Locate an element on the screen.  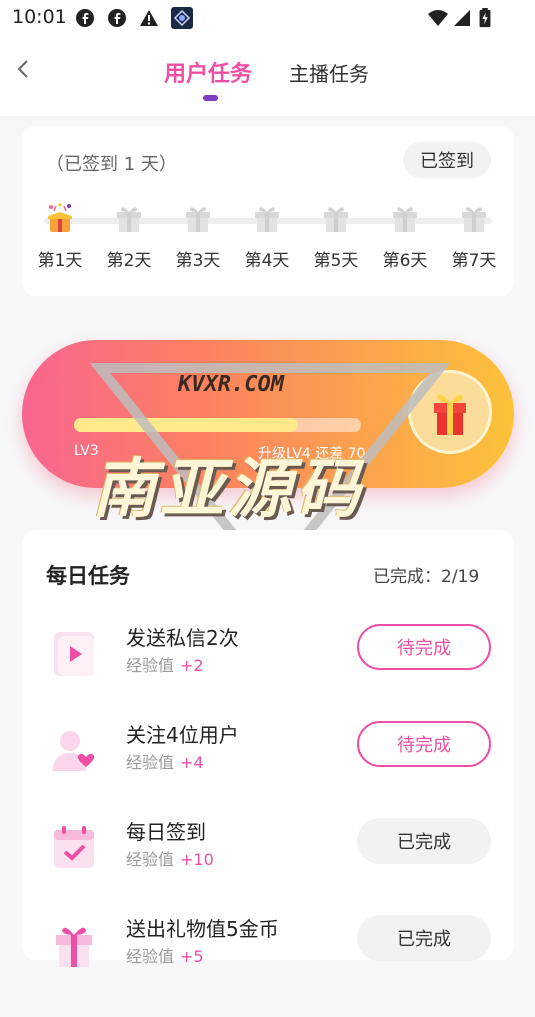
checkin-day-4: 第4天 is located at coordinates (267, 236).